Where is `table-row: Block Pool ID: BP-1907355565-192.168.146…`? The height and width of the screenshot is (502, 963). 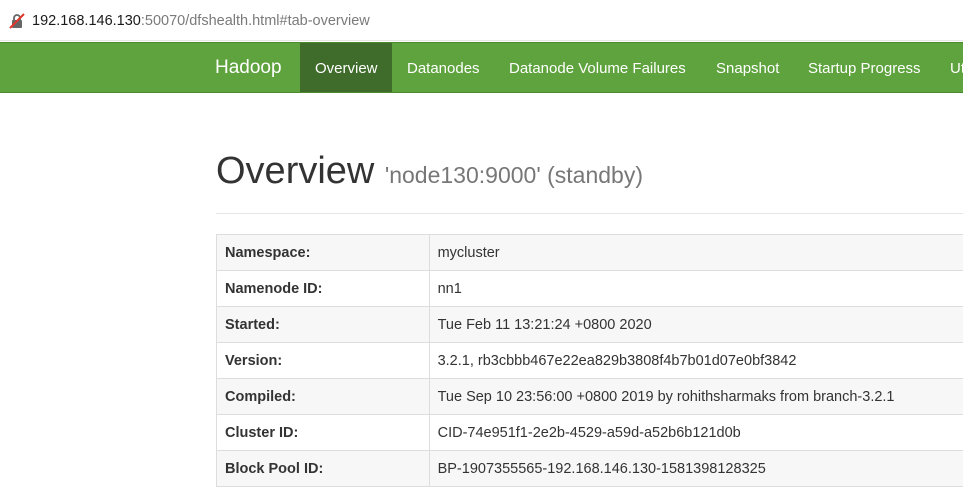
table-row: Block Pool ID: BP-1907355565-192.168.146… is located at coordinates (589, 468).